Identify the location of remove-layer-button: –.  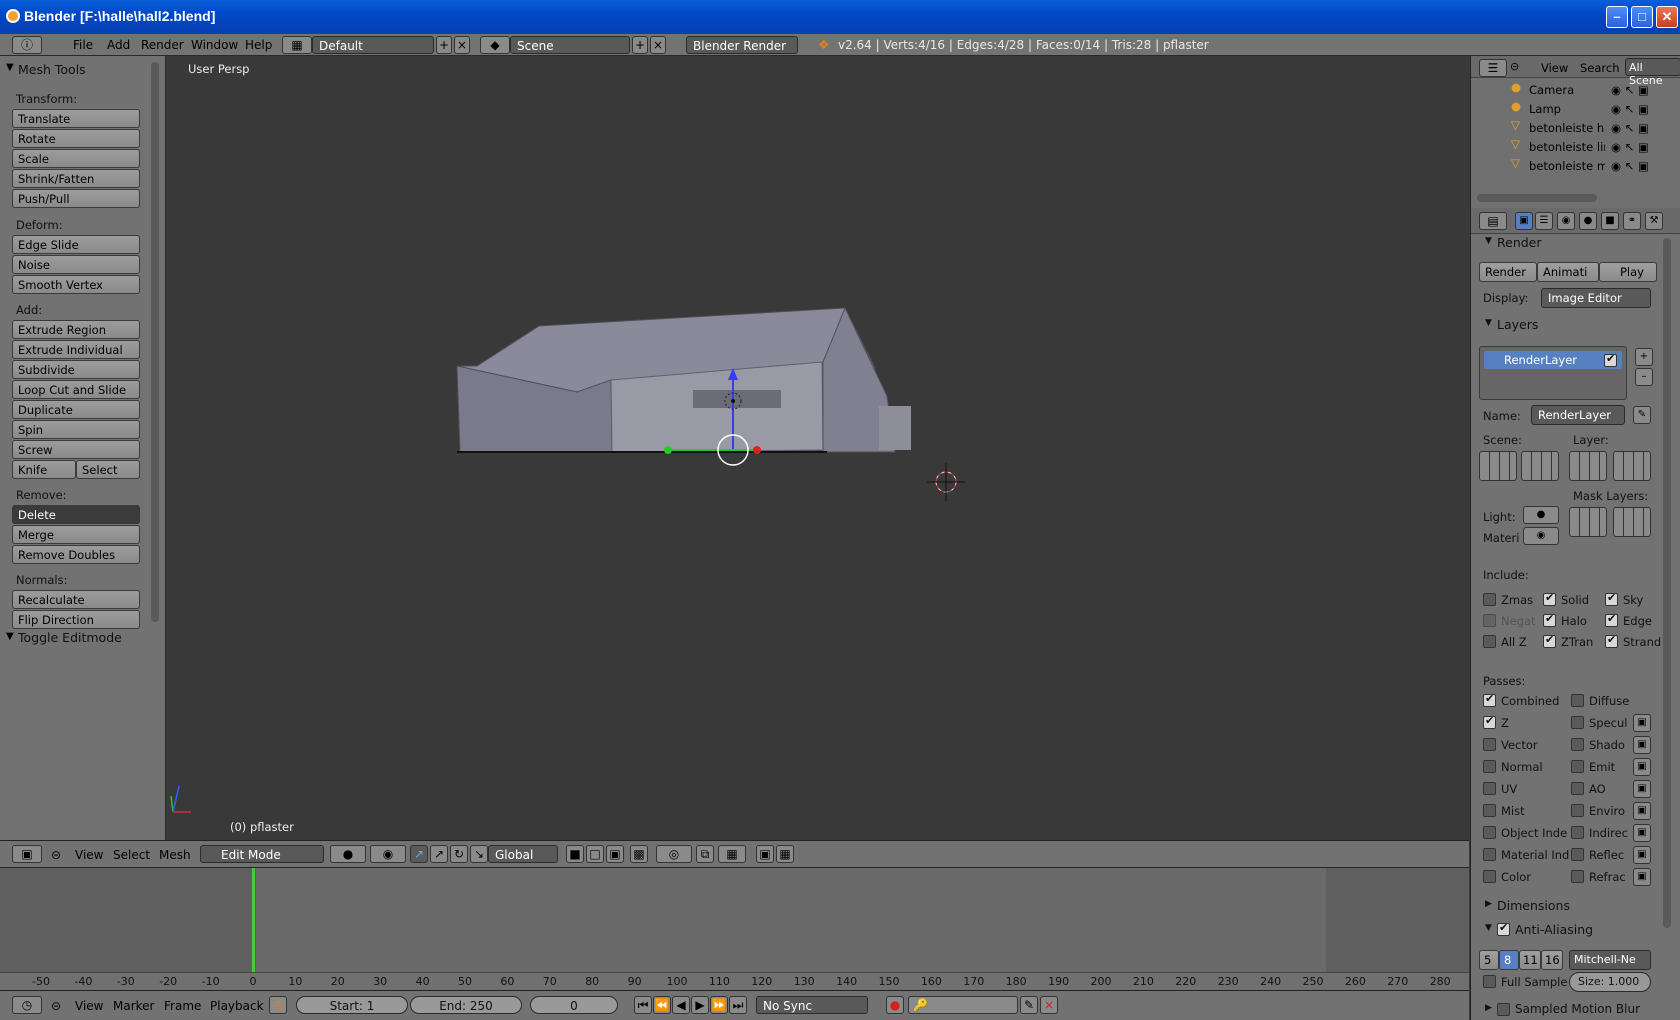
(1644, 377).